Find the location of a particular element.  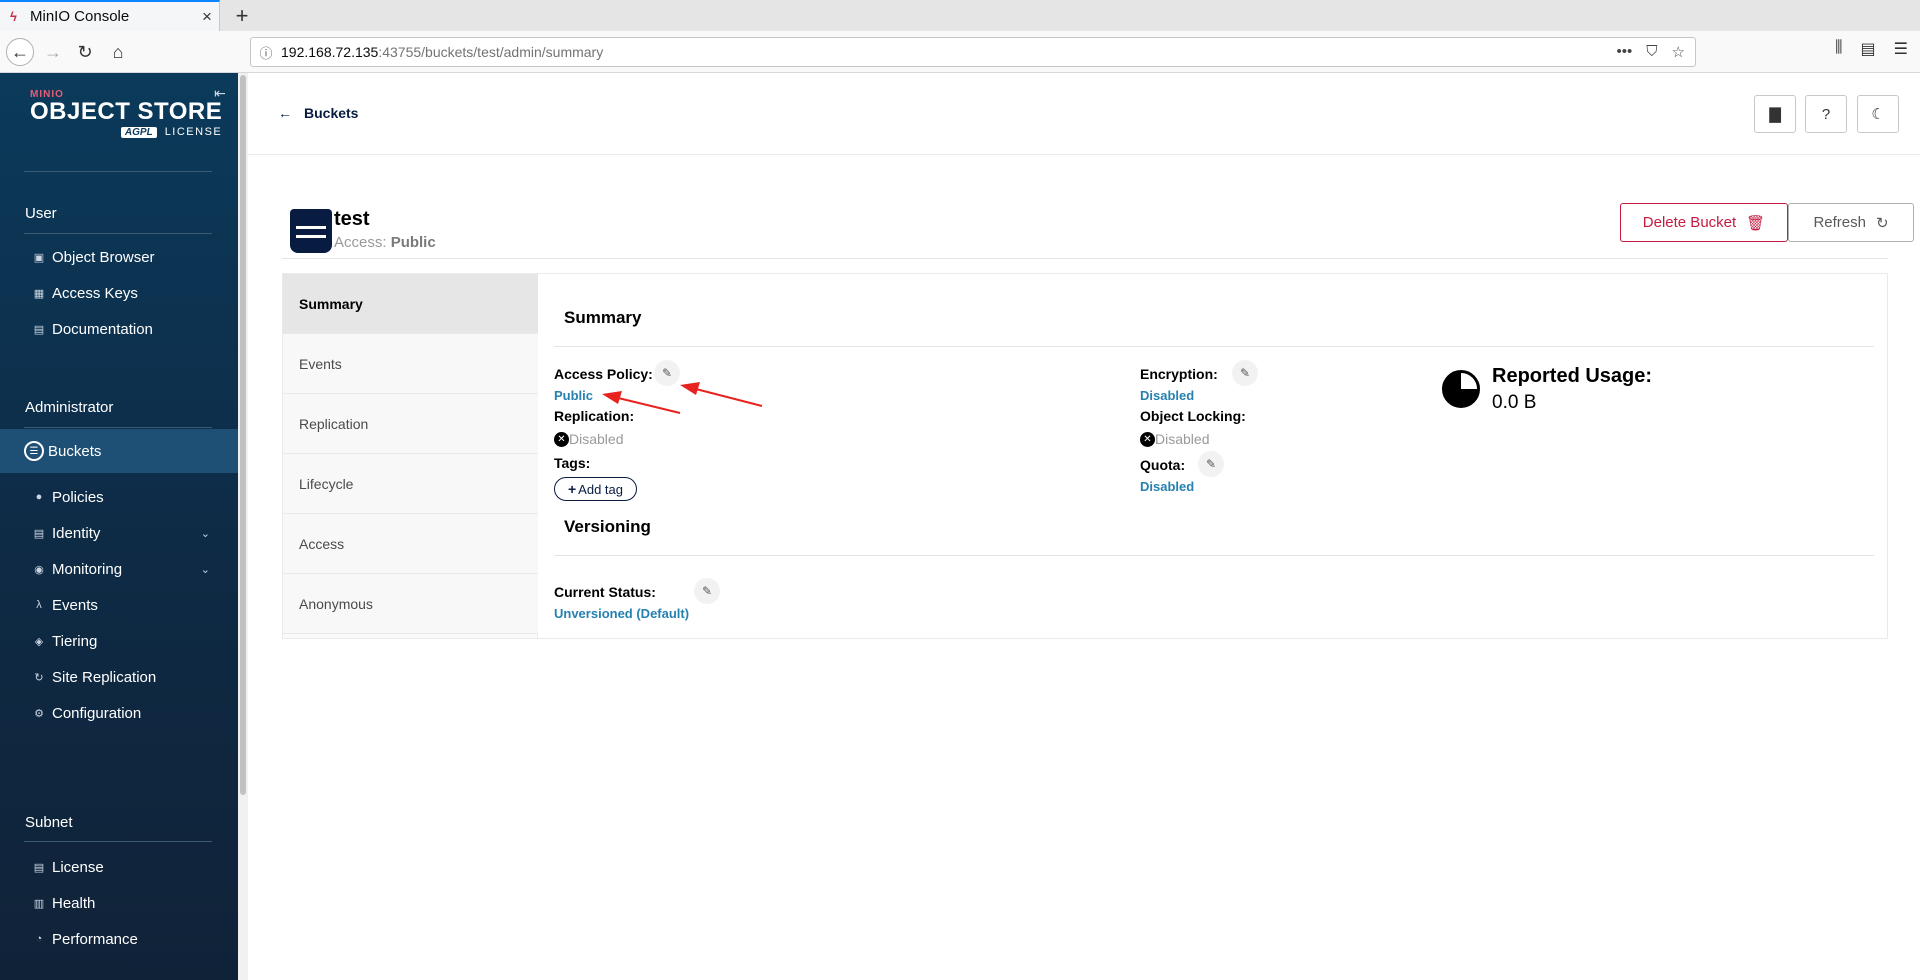

back-link-label: Buckets is located at coordinates (331, 113).